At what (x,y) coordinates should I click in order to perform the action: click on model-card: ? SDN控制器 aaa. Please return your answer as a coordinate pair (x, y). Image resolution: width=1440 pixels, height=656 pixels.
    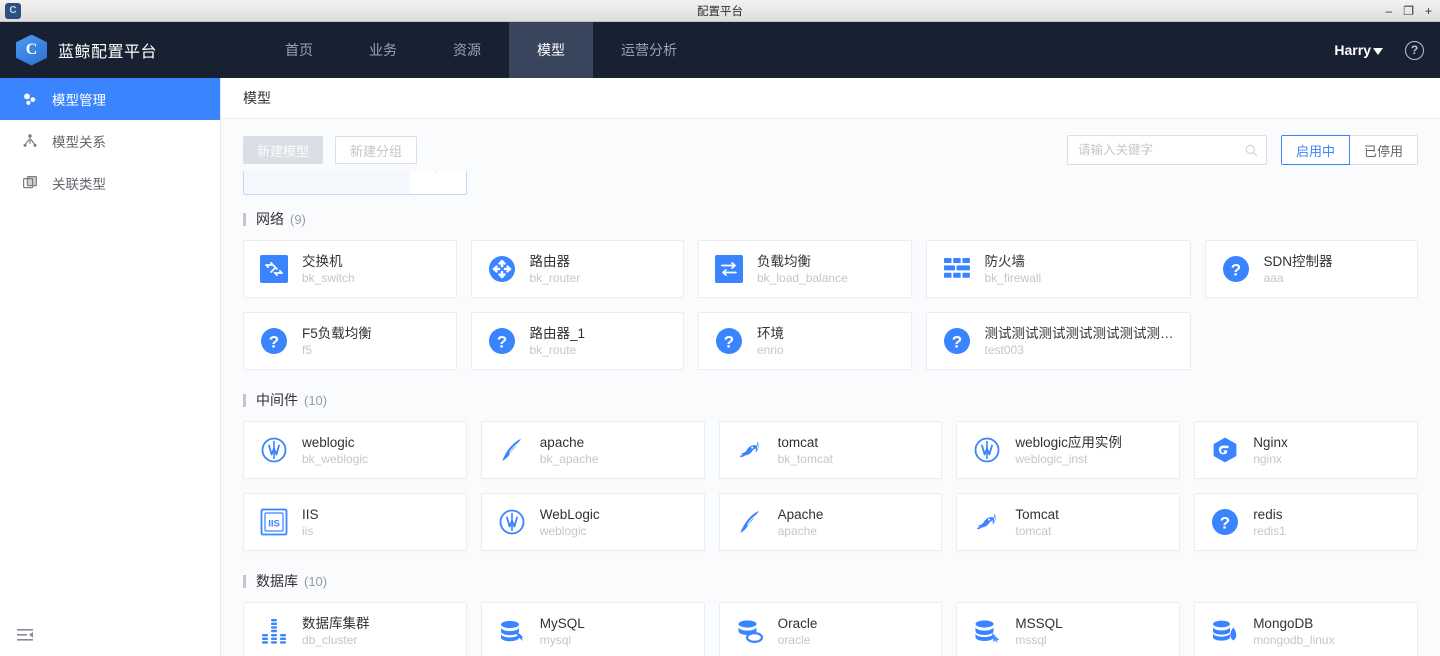
    Looking at the image, I should click on (1311, 269).